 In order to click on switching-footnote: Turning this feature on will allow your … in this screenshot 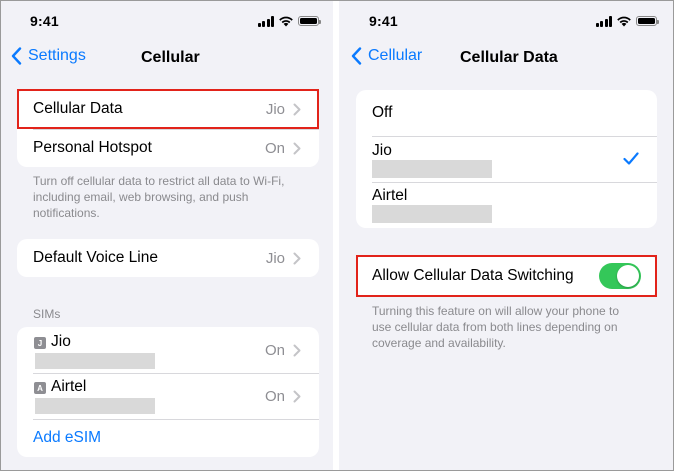, I will do `click(496, 327)`.